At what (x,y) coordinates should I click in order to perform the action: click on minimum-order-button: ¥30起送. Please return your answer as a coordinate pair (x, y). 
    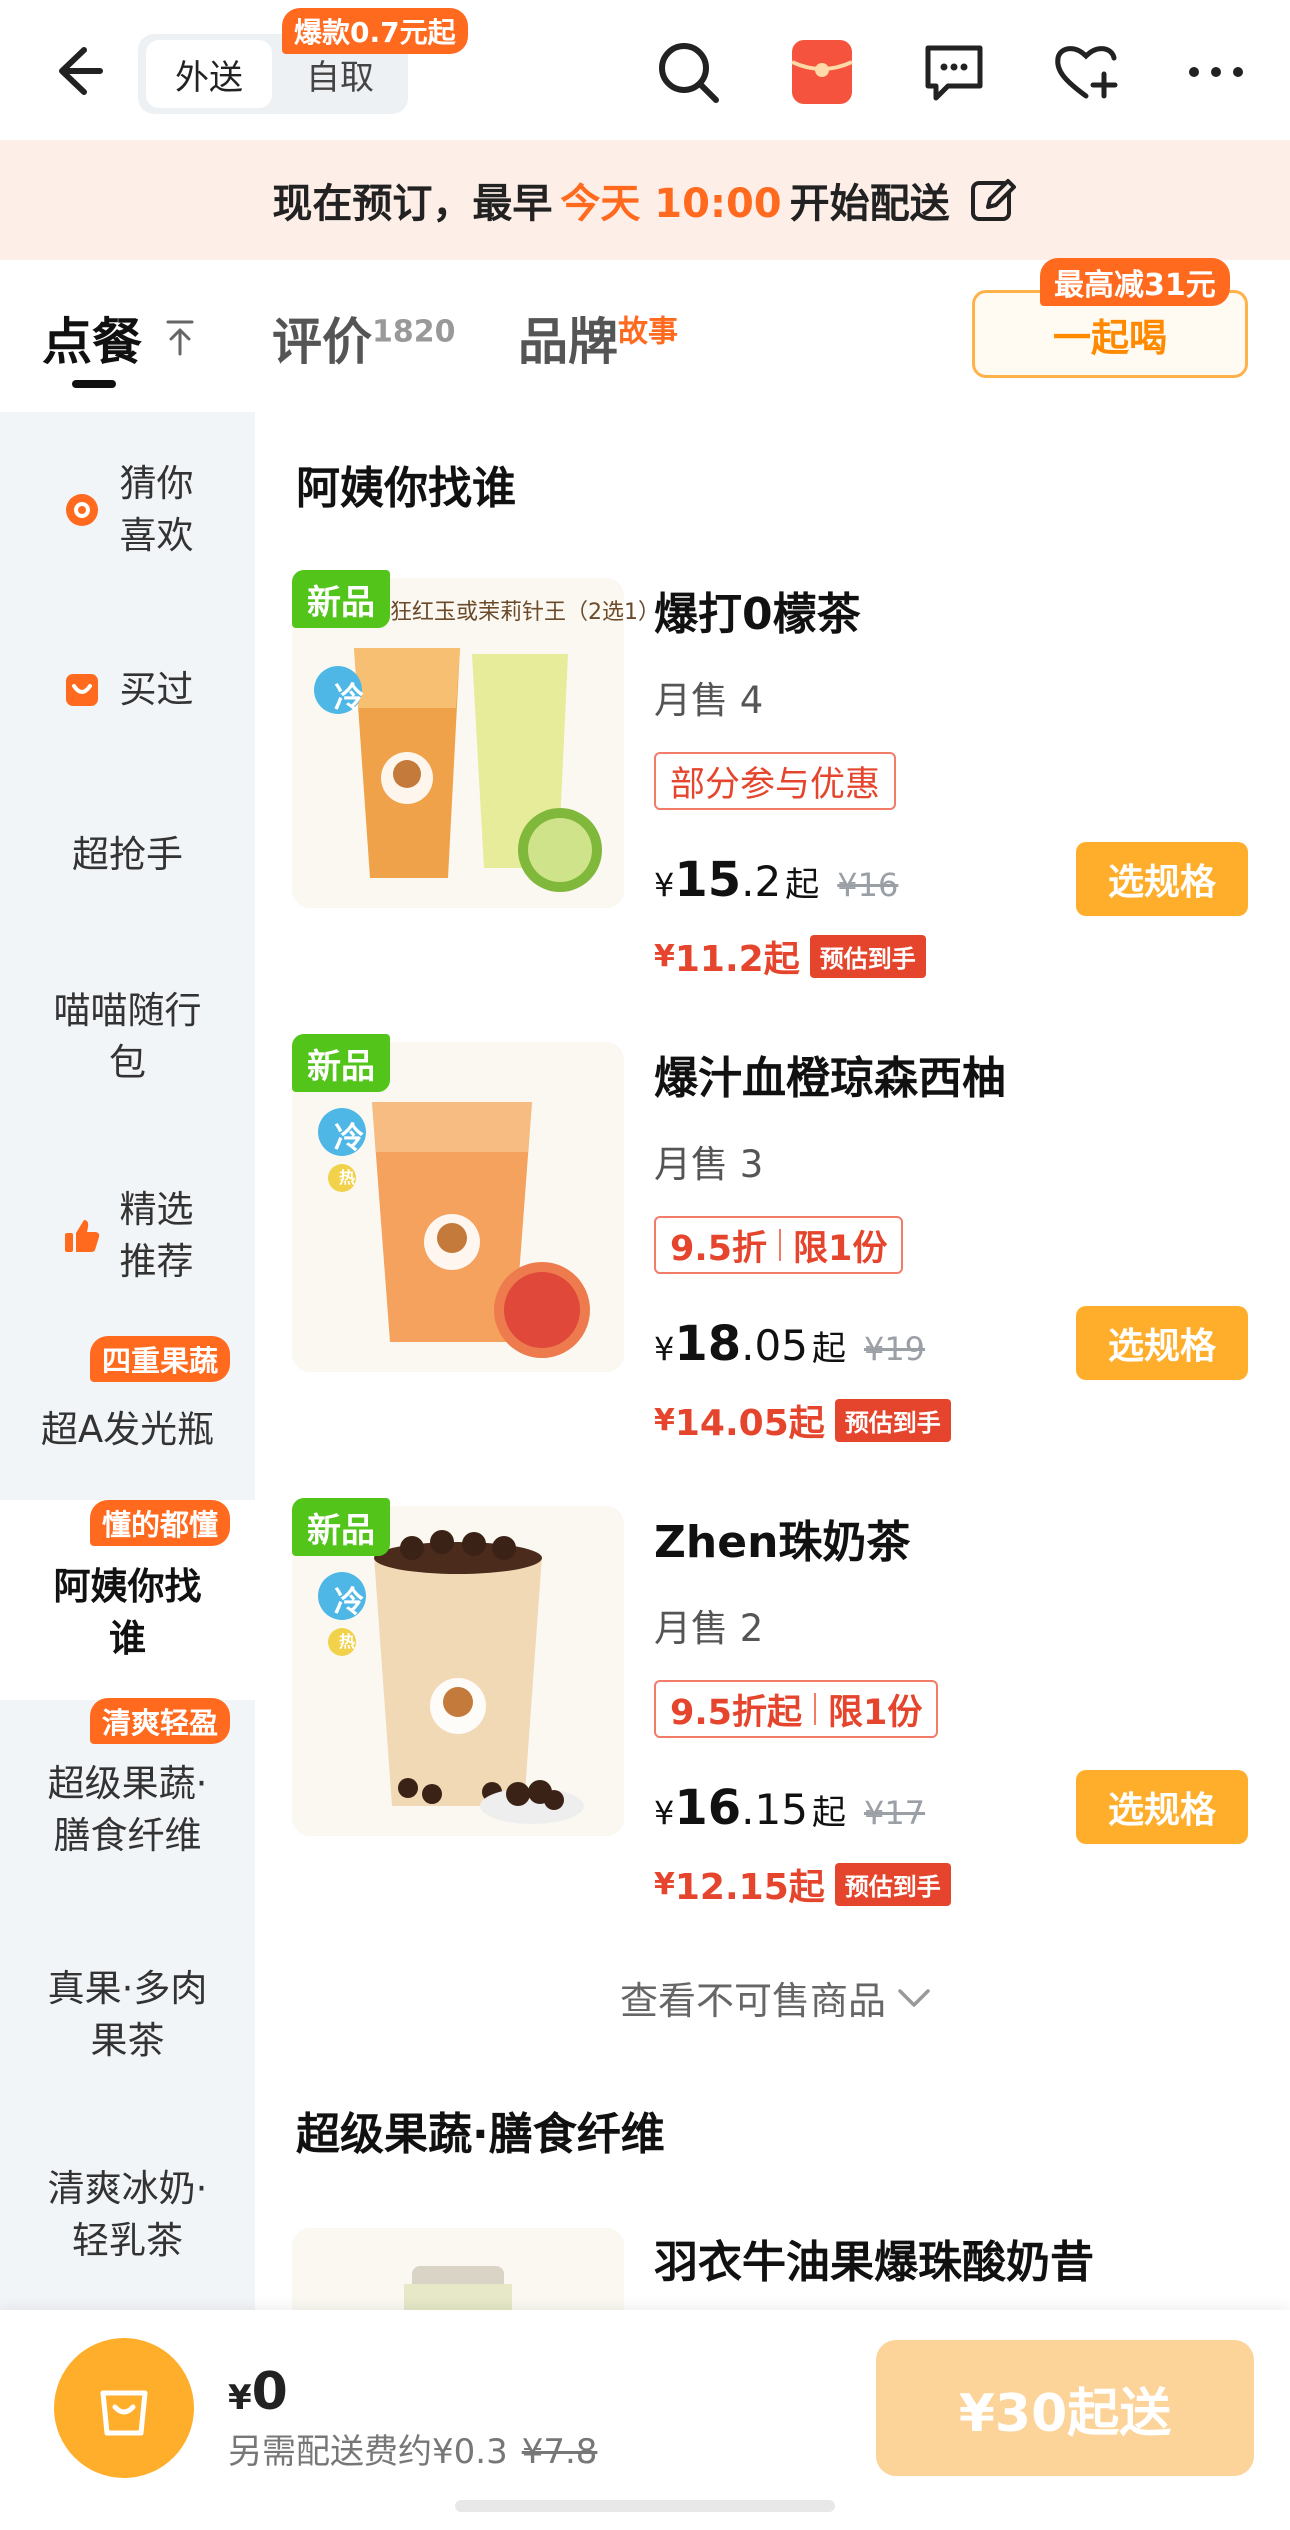
    Looking at the image, I should click on (1065, 2408).